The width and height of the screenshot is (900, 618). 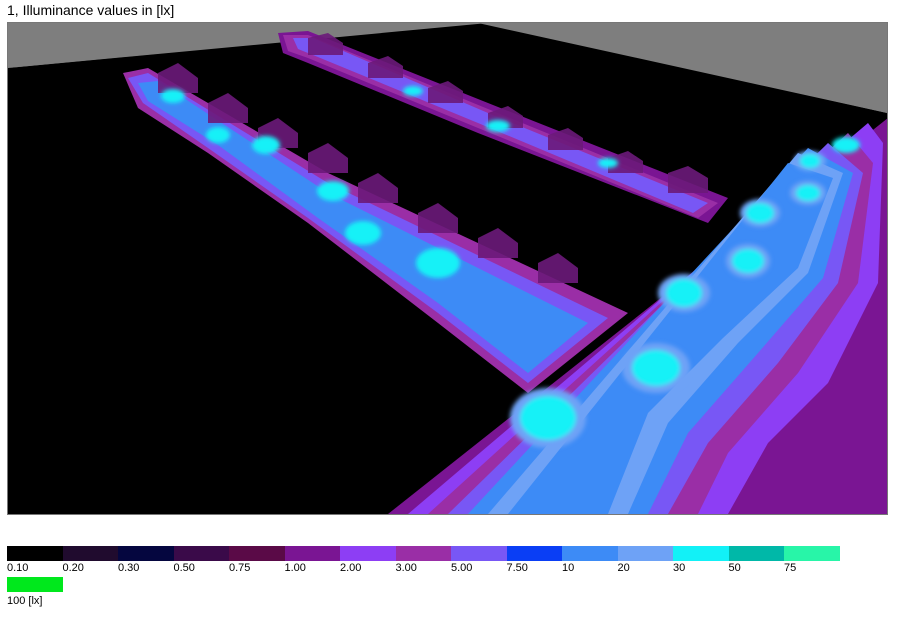 I want to click on scale-label: 5.00, so click(x=462, y=568).